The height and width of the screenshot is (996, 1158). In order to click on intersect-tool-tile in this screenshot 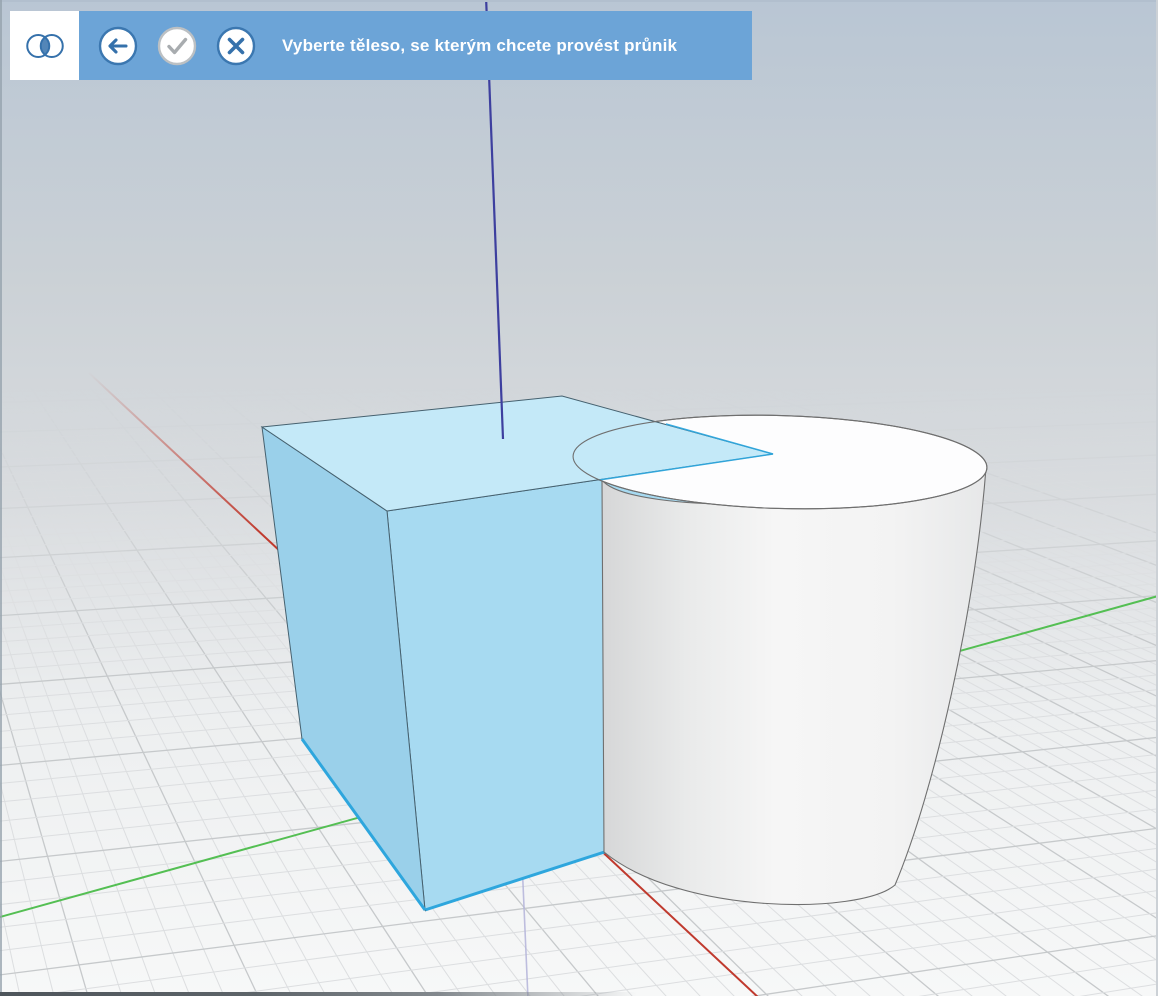, I will do `click(44, 45)`.